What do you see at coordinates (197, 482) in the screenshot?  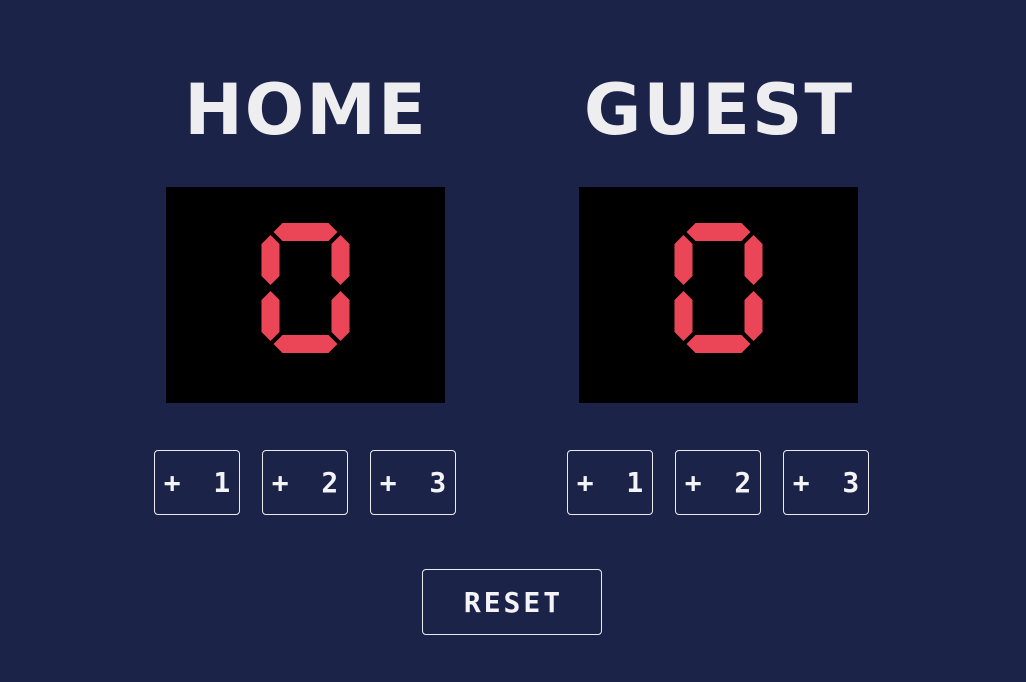 I see `home-add-1-button: + 1` at bounding box center [197, 482].